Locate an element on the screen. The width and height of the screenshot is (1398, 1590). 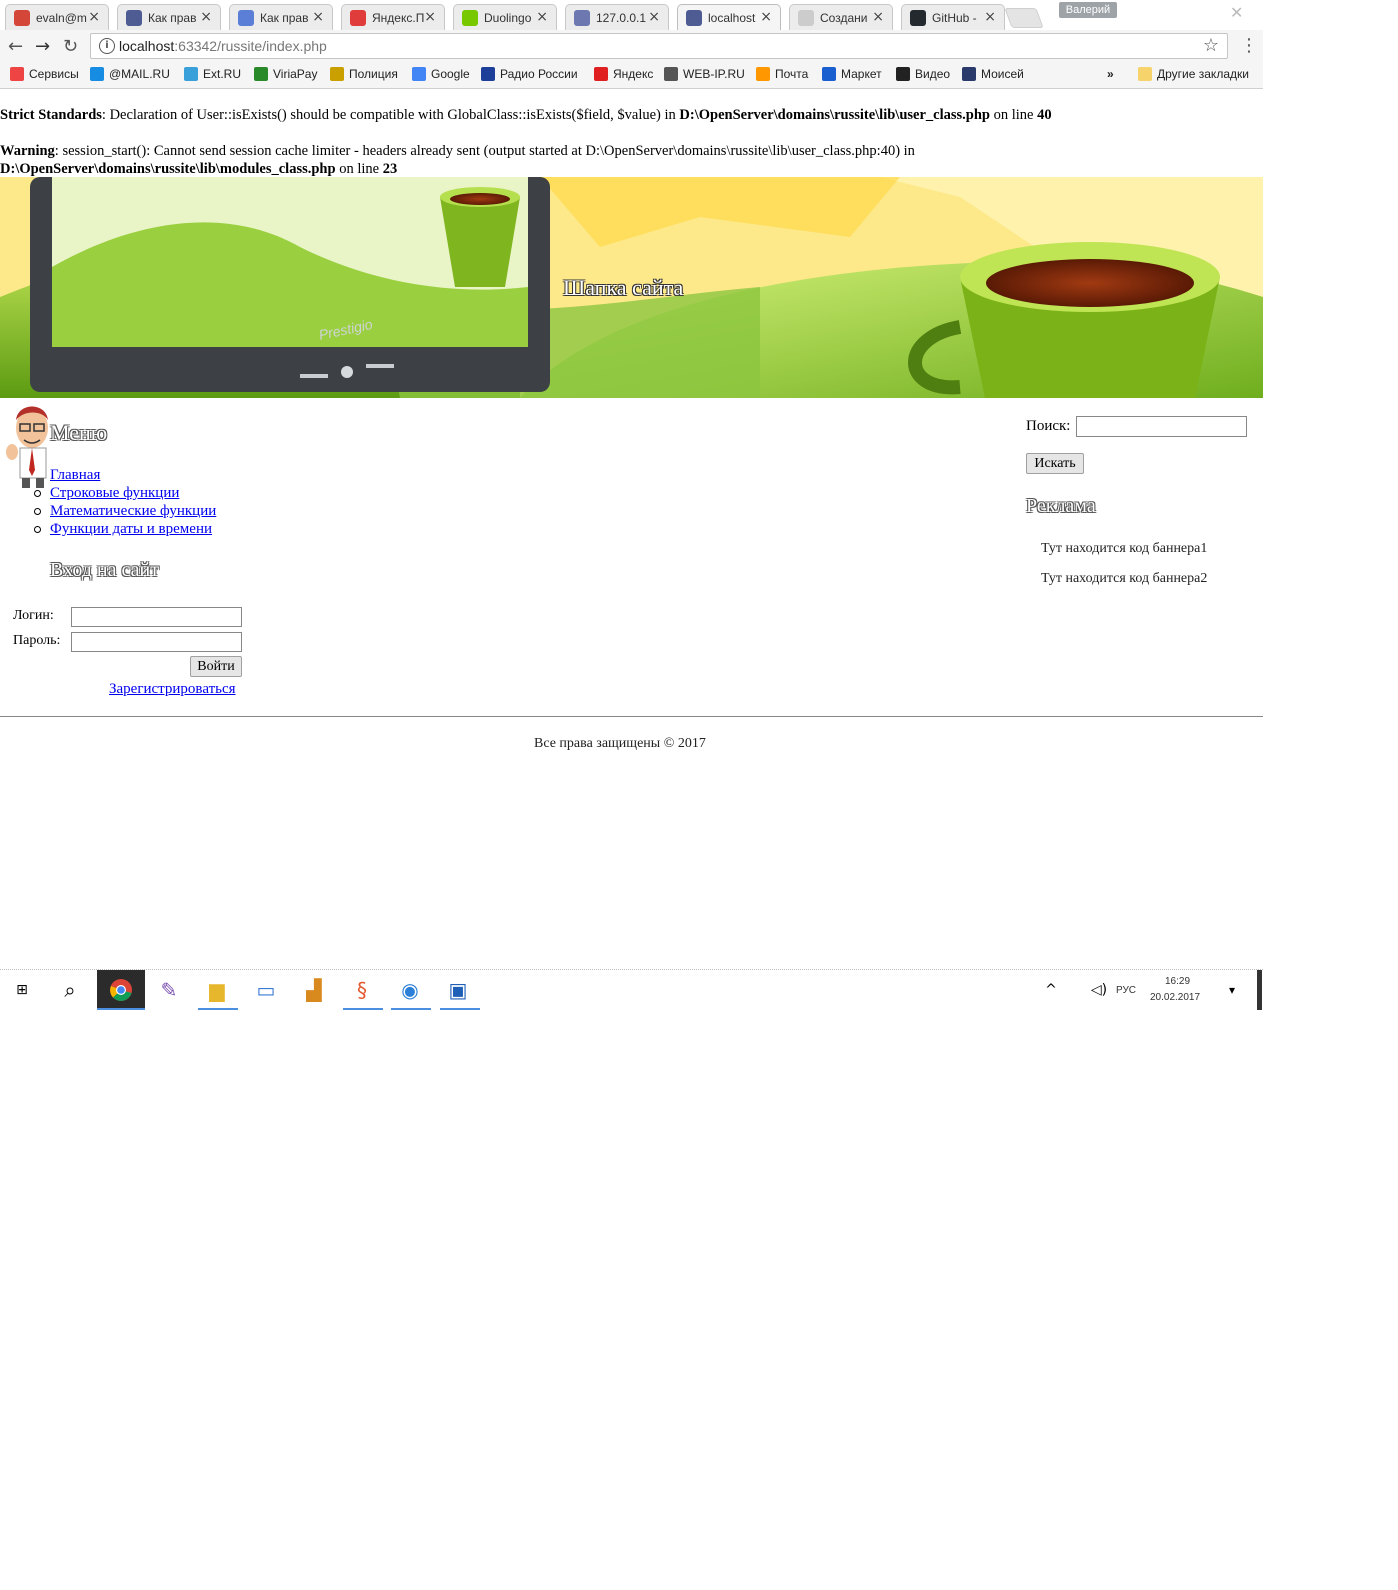
warning-line-num: 23 is located at coordinates (390, 169).